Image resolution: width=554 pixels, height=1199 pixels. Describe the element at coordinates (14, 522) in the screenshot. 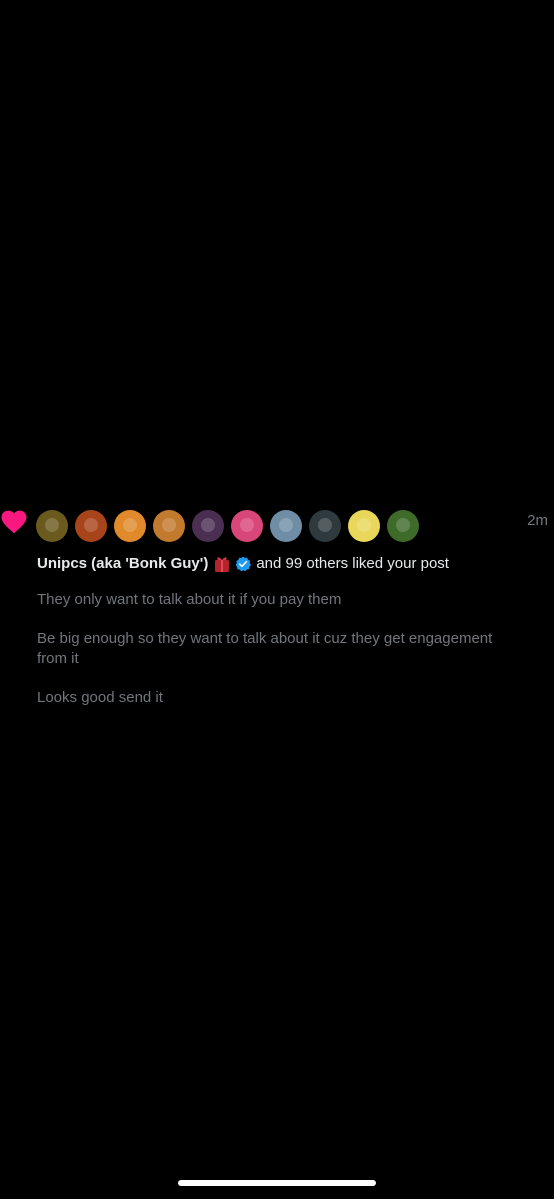

I see `heart-icon` at that location.